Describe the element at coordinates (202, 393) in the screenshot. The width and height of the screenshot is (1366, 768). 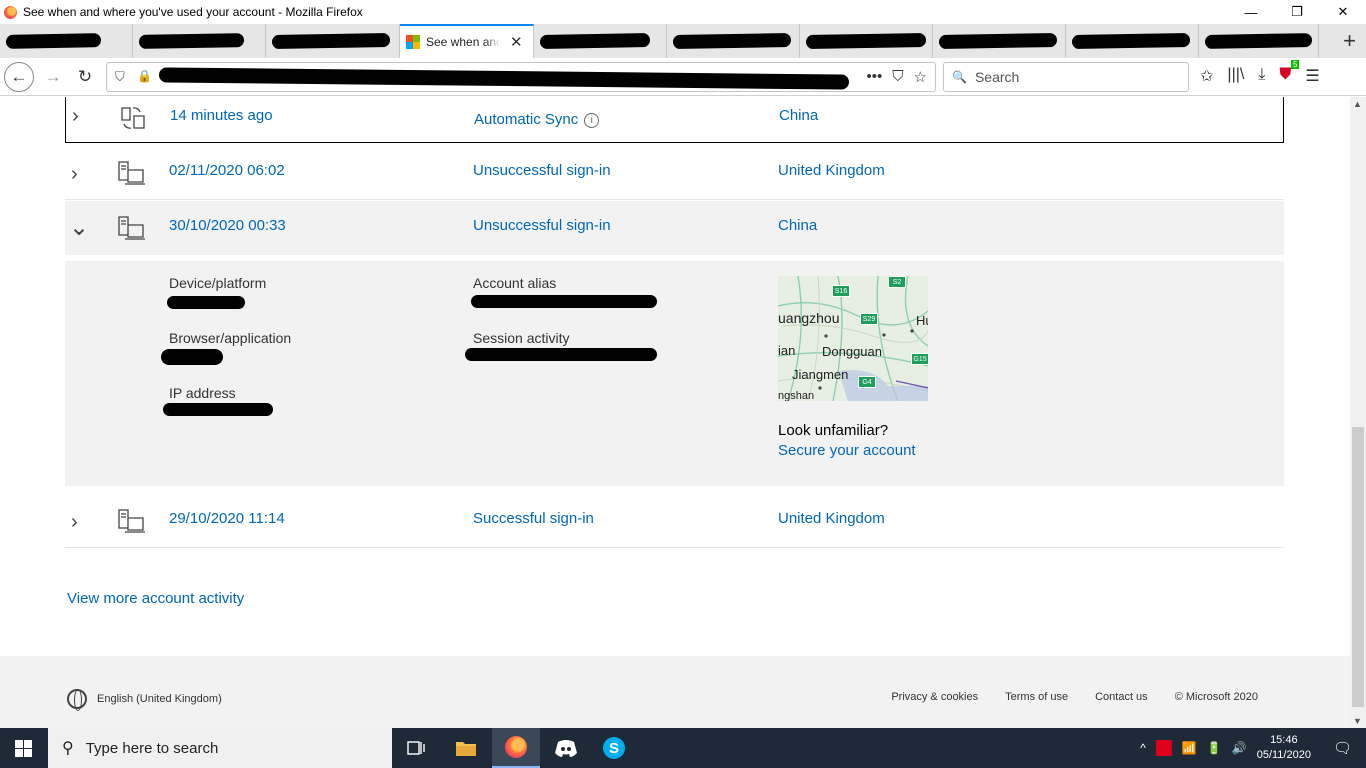
I see `ip-address-label: IP address` at that location.